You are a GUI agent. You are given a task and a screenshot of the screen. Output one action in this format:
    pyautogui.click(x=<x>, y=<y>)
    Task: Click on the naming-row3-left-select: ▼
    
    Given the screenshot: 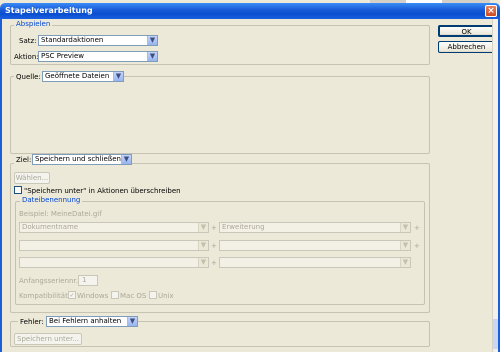 What is the action you would take?
    pyautogui.click(x=114, y=262)
    